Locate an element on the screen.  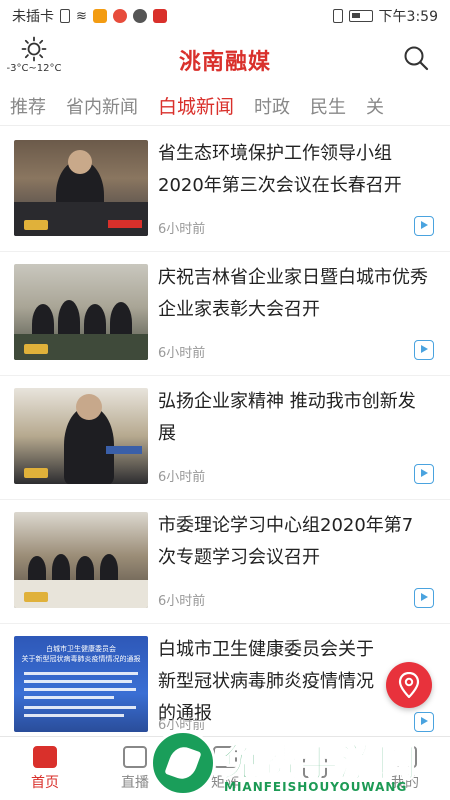
news-app-icon is located at coordinates (159, 16).